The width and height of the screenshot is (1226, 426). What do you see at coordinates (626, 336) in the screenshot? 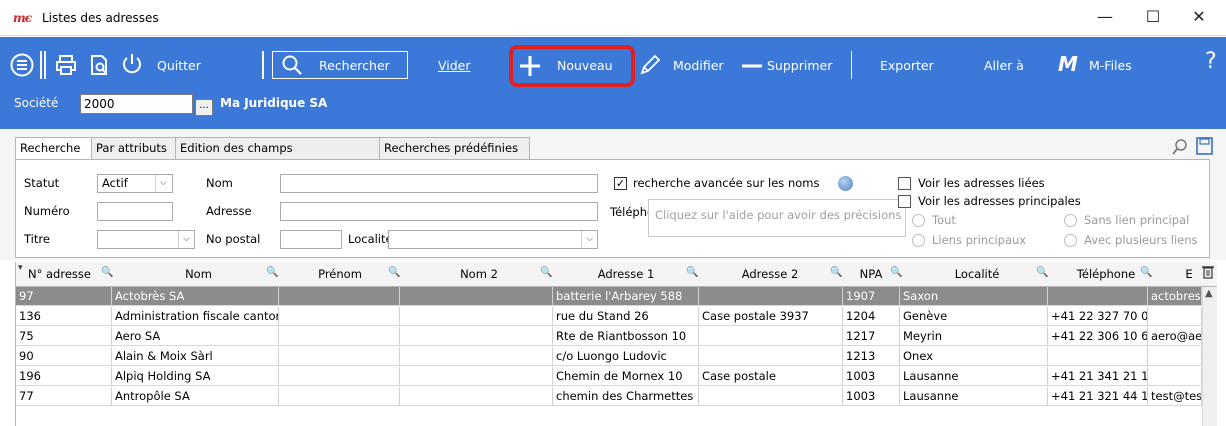
I see `cell-adresse1: Rte de Riantbosson 10` at bounding box center [626, 336].